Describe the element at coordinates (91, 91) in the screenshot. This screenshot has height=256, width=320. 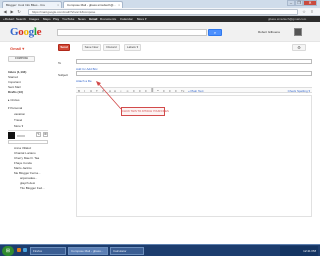
I see `underline-button: U` at that location.